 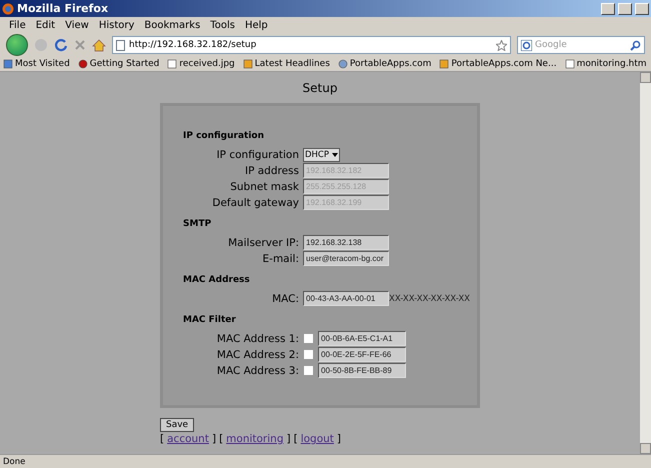 What do you see at coordinates (188, 439) in the screenshot?
I see `nav-link: account` at bounding box center [188, 439].